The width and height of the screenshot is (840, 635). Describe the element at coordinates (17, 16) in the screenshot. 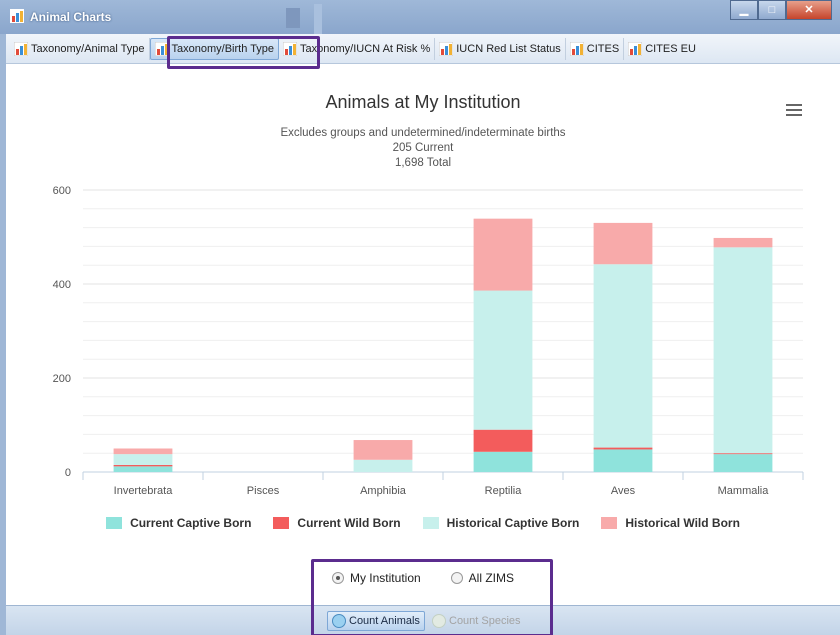

I see `chart-app-icon` at that location.